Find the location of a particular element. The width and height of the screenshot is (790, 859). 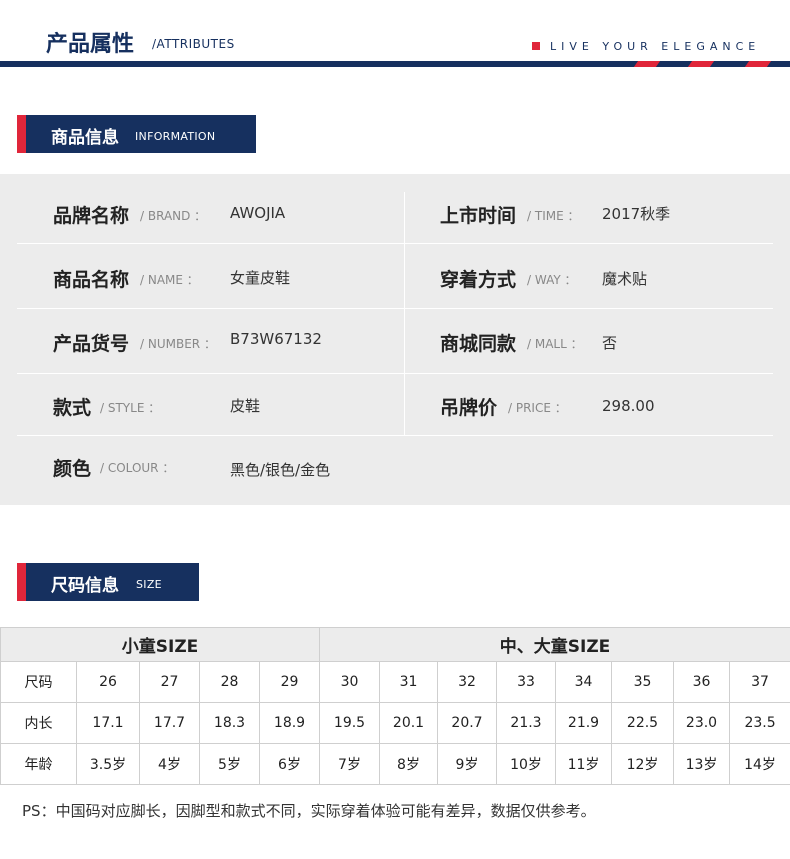

page-title: 产品属性 is located at coordinates (90, 44).